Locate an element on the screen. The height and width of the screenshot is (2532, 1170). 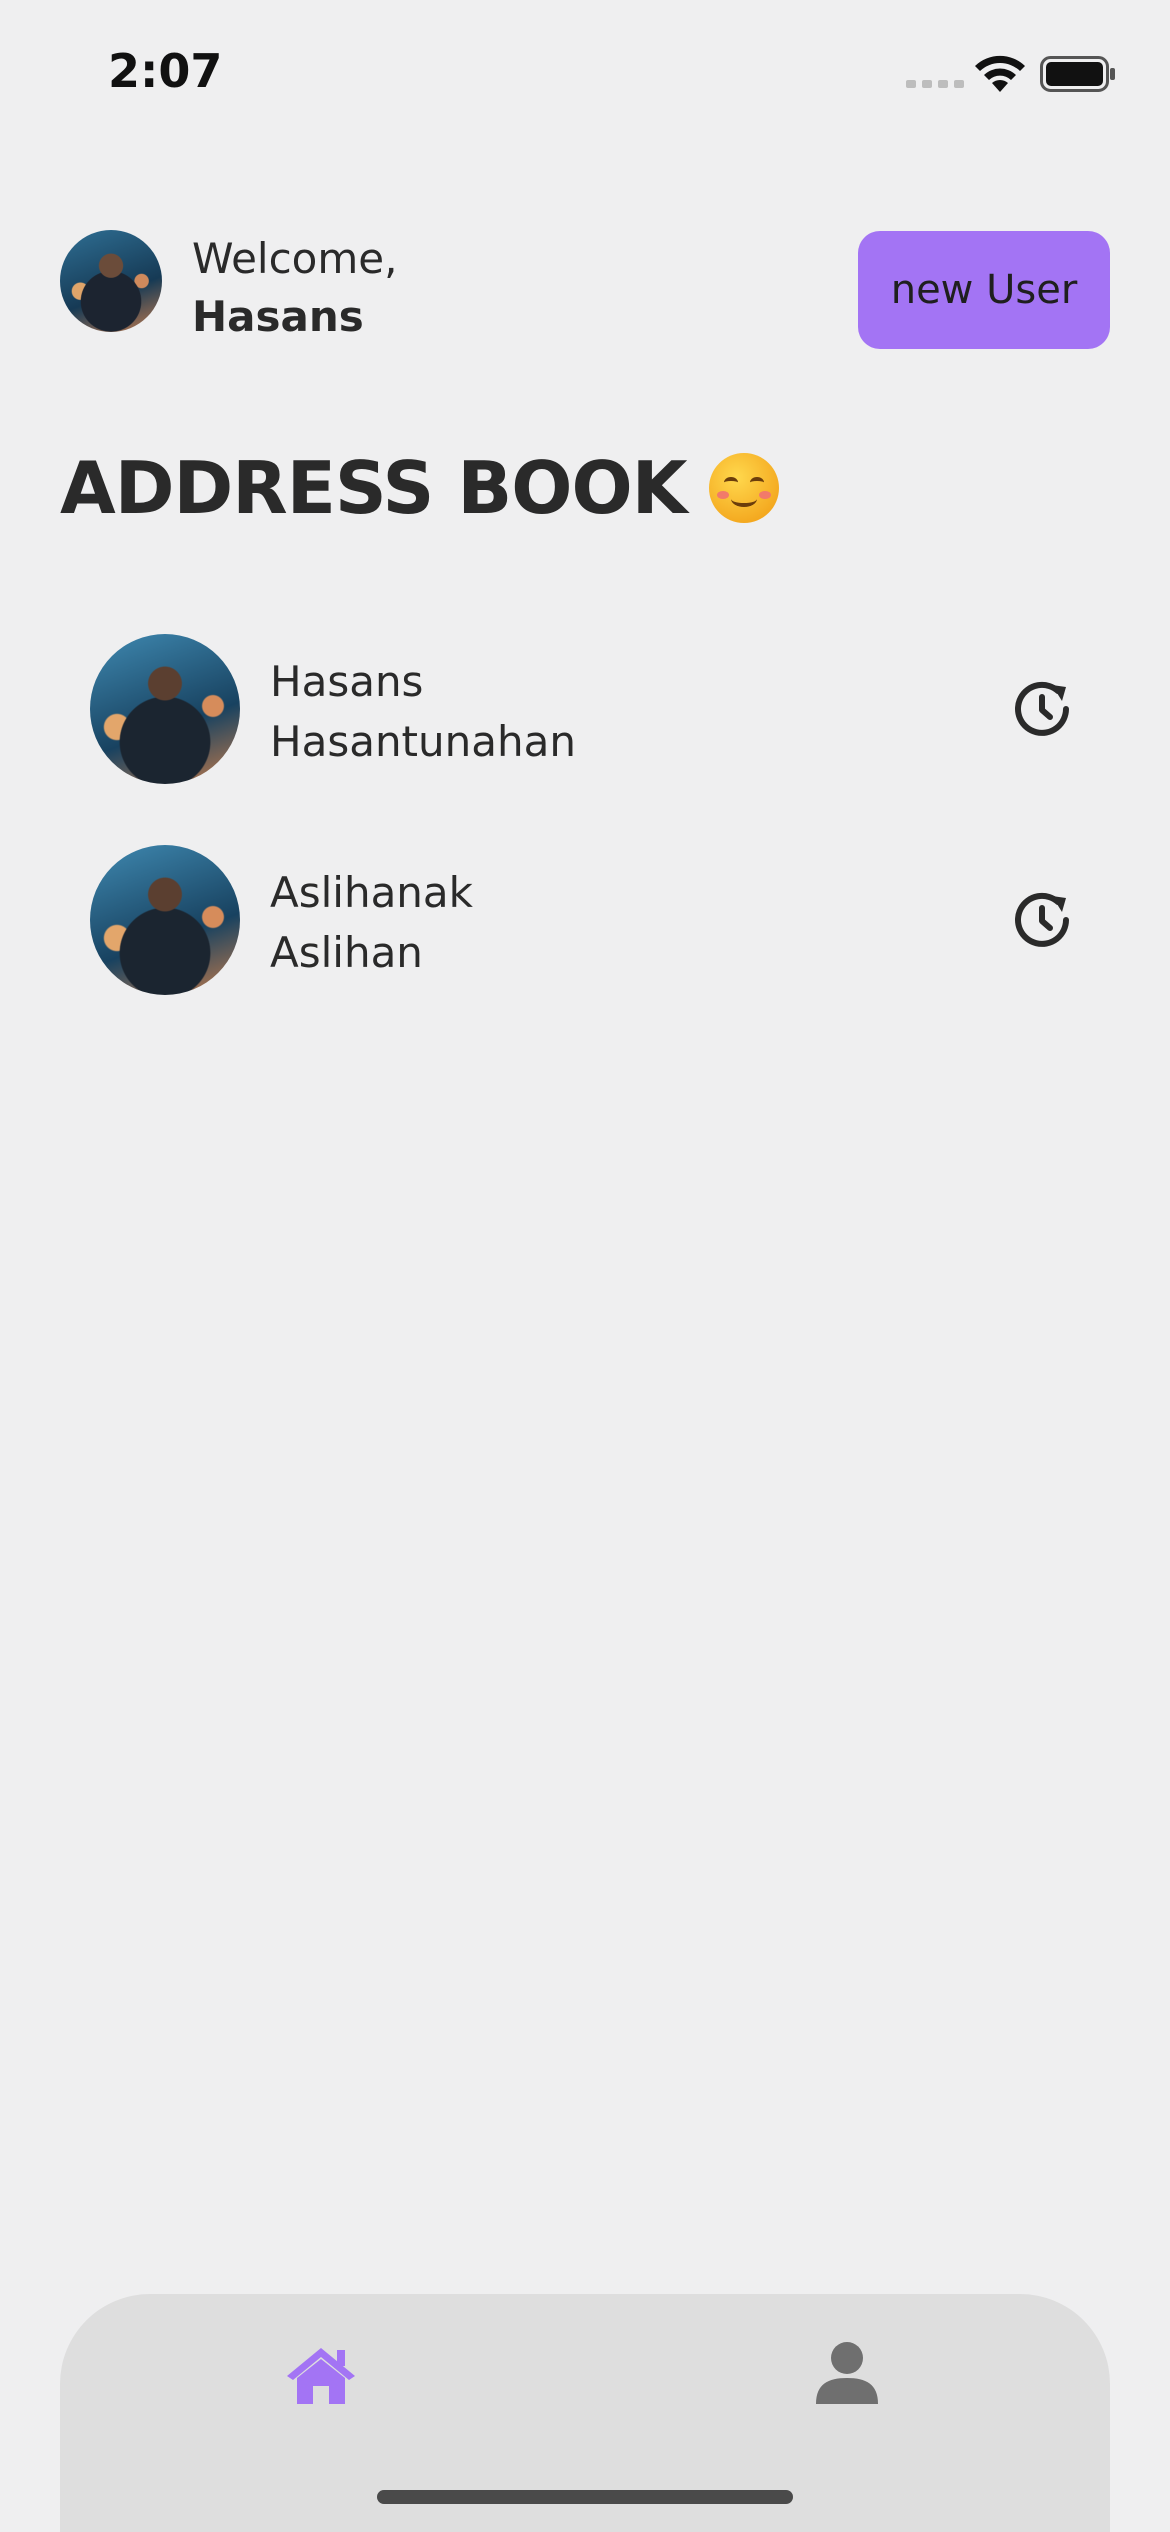
home-indicator is located at coordinates (585, 2497).